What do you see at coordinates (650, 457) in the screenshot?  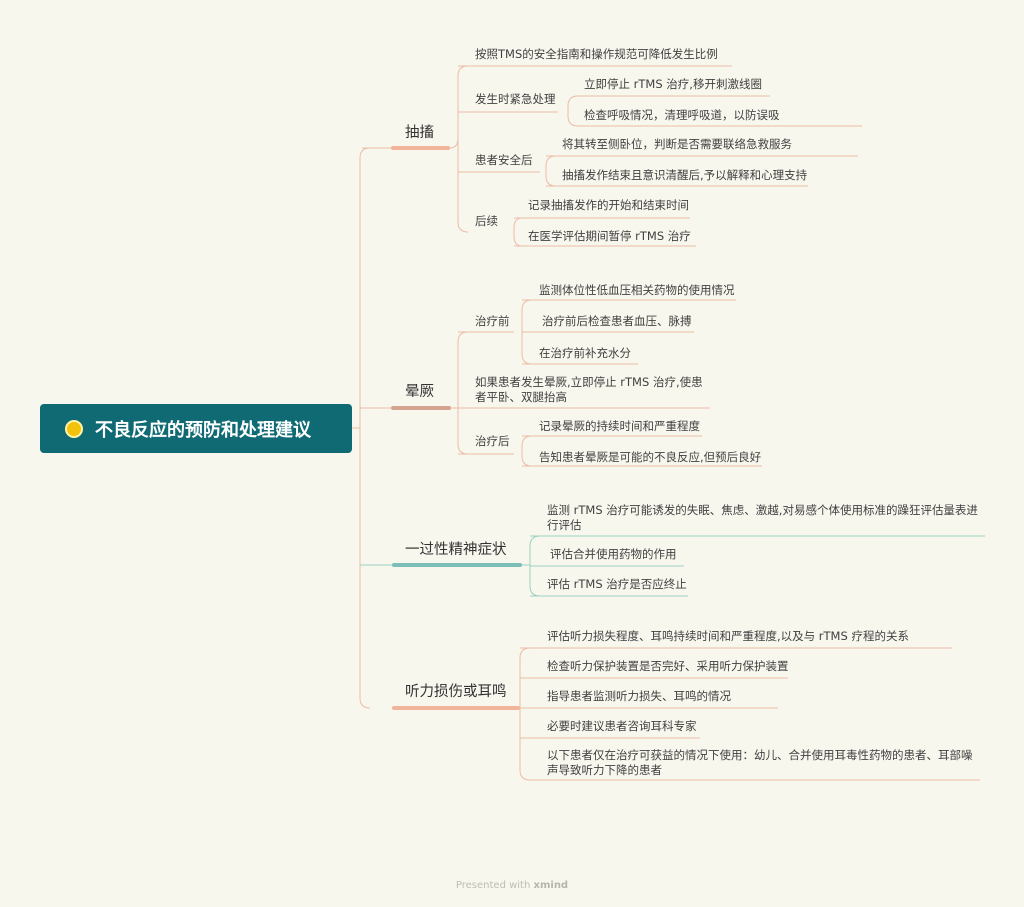 I see `topic-inform-prognosis: 告知患者晕厥是可能的不良反应,但预后良好` at bounding box center [650, 457].